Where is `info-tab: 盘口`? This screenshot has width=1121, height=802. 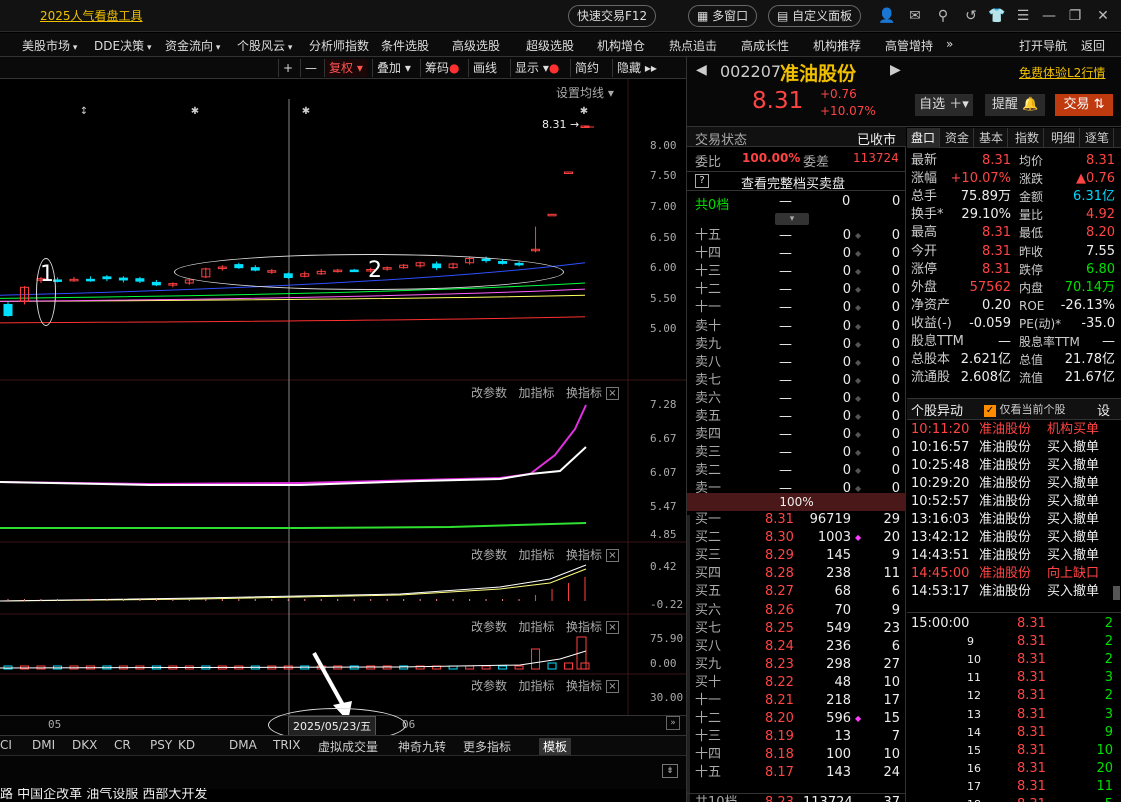
info-tab: 盘口 is located at coordinates (924, 138).